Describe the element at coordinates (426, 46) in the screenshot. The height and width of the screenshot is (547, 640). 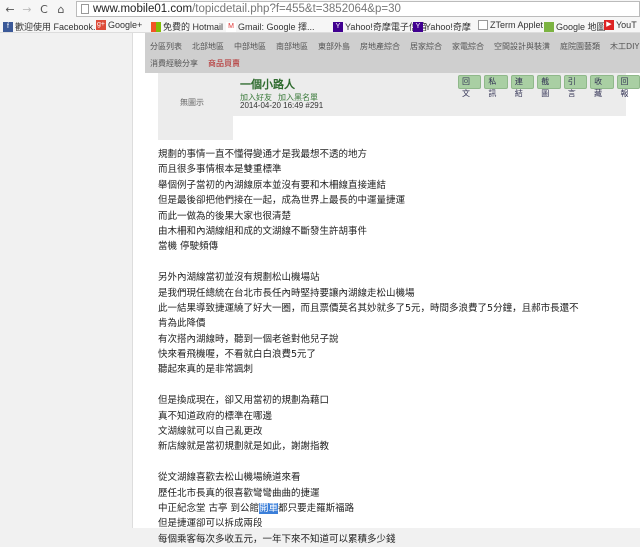
I see `nav-link: 居家綜合` at that location.